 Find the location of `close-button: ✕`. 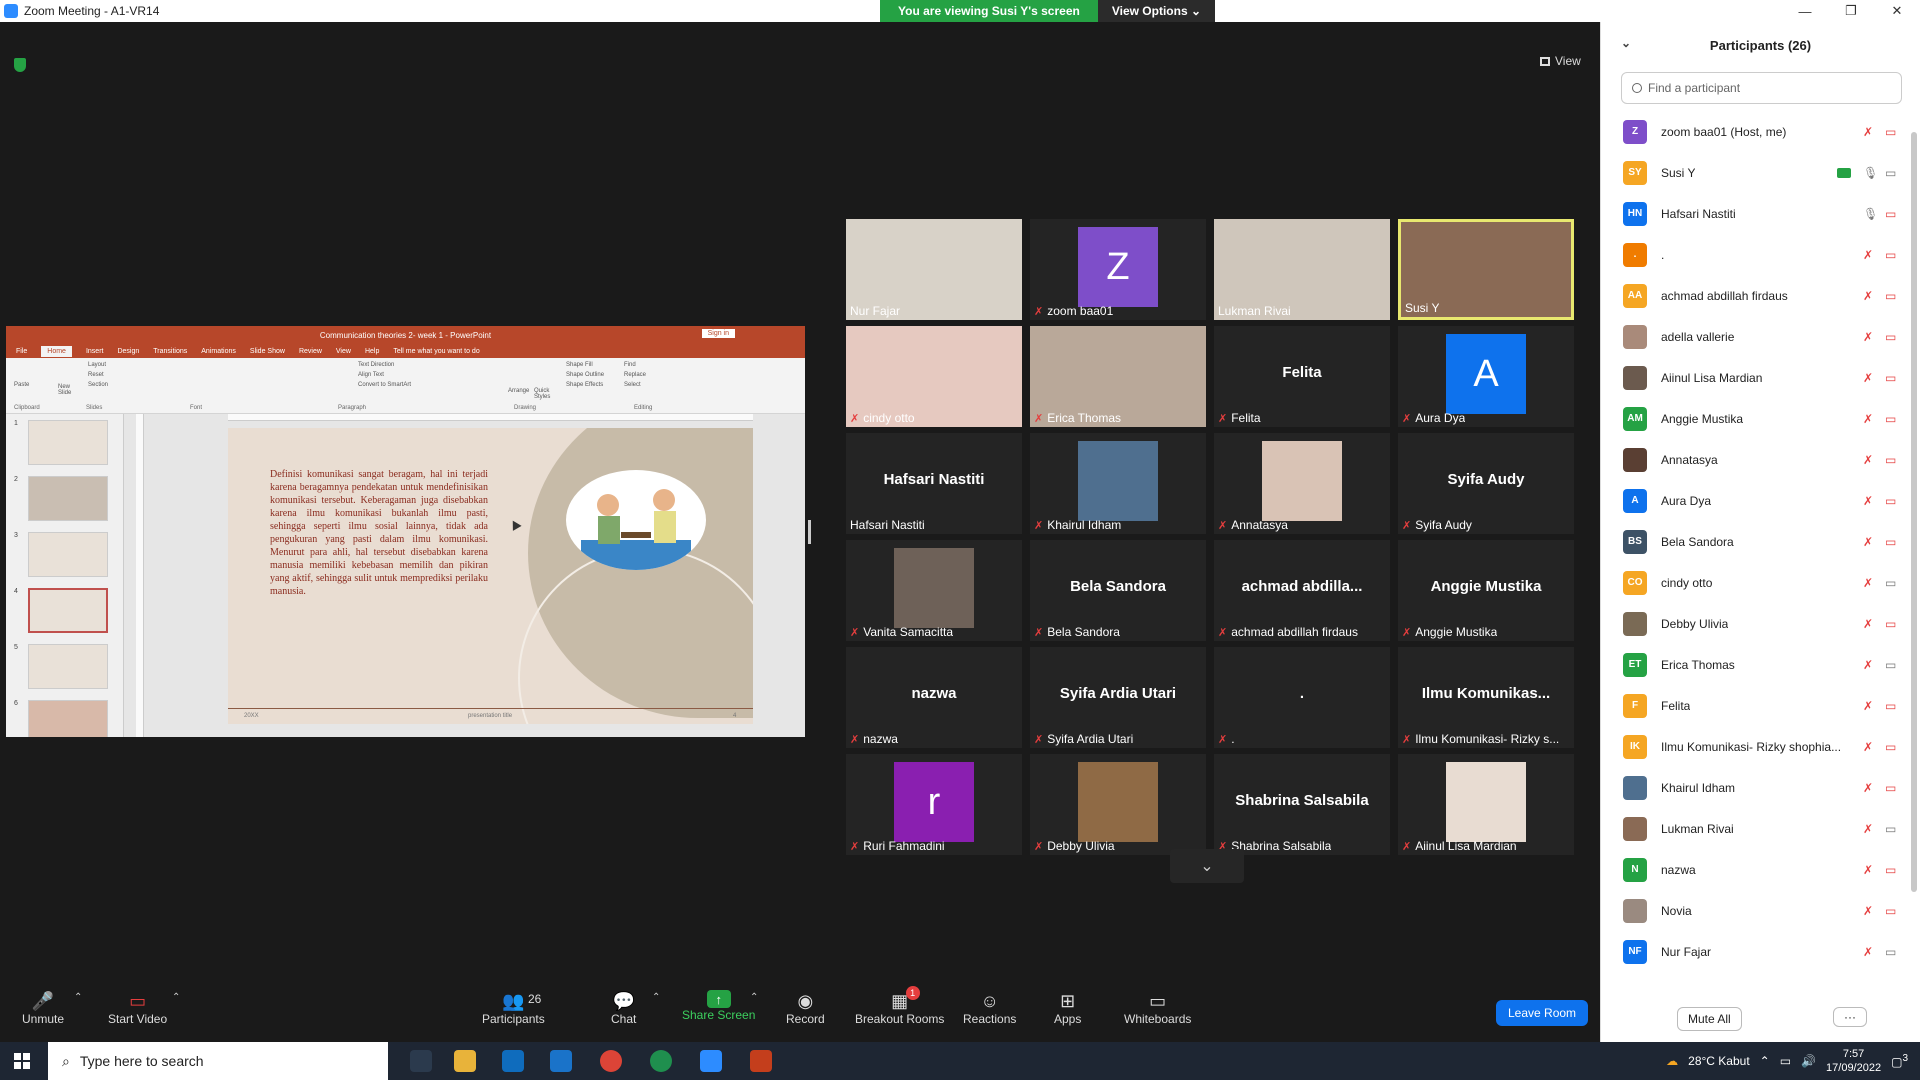

close-button: ✕ is located at coordinates (1897, 11).